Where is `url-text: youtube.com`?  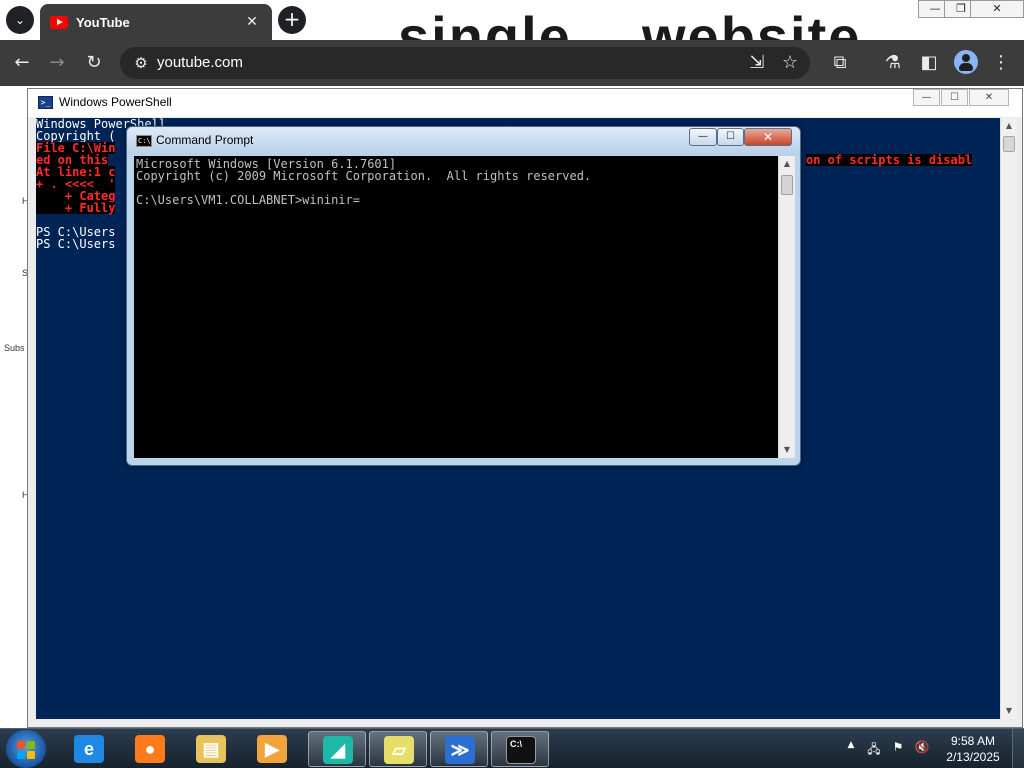 url-text: youtube.com is located at coordinates (200, 62).